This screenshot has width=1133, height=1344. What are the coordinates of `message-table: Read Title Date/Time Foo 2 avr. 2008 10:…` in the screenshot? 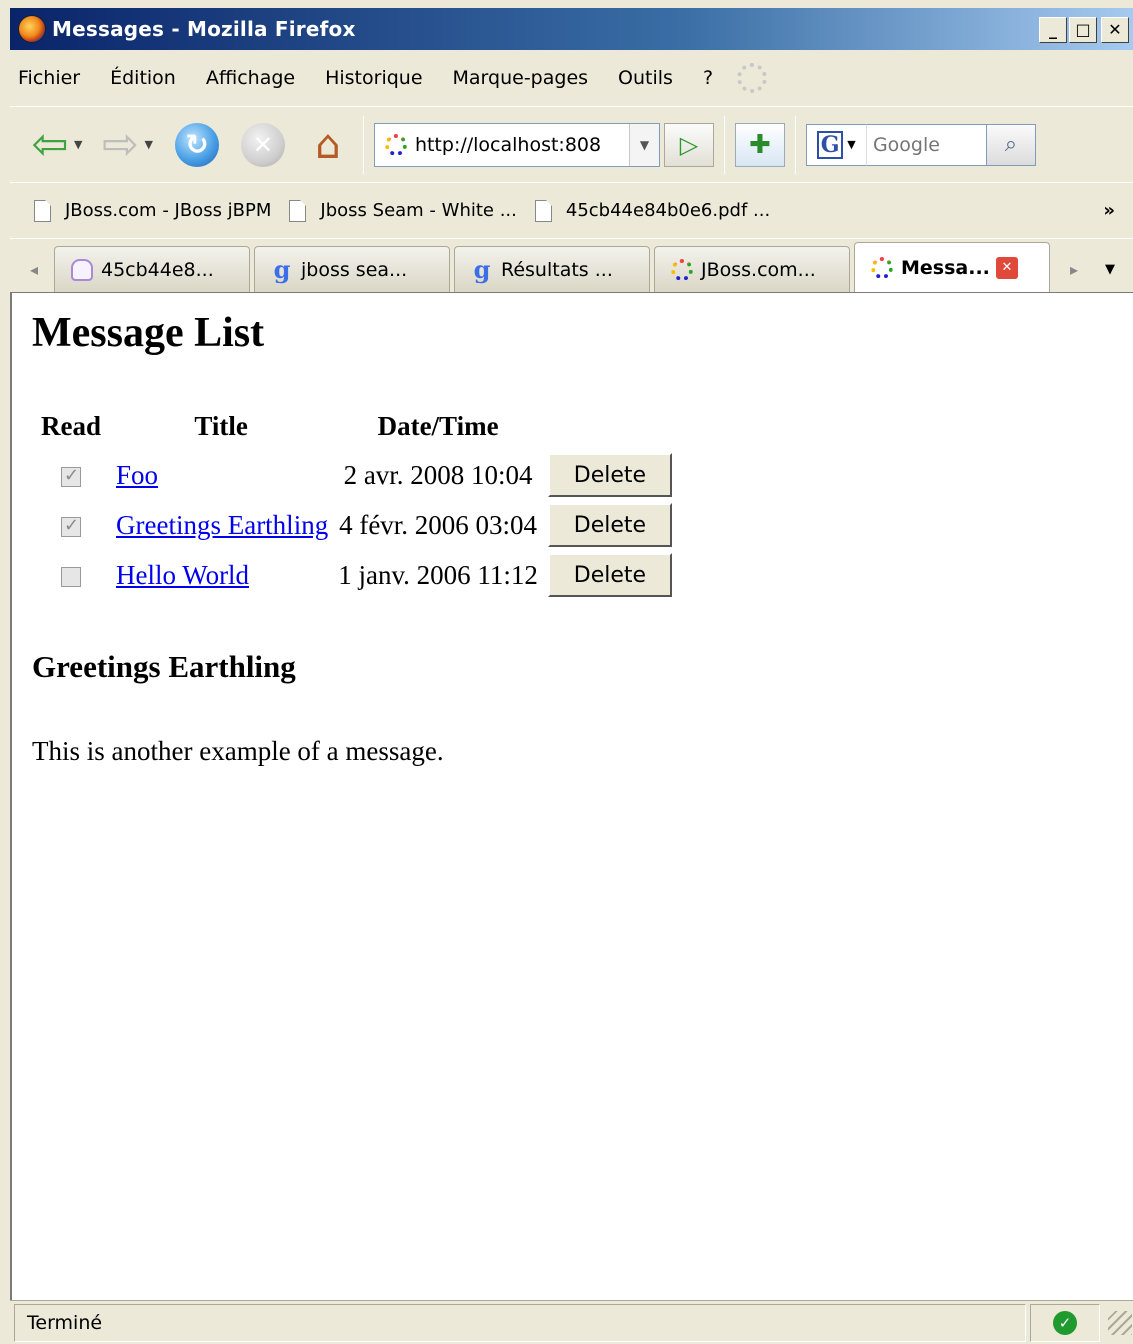 It's located at (355, 504).